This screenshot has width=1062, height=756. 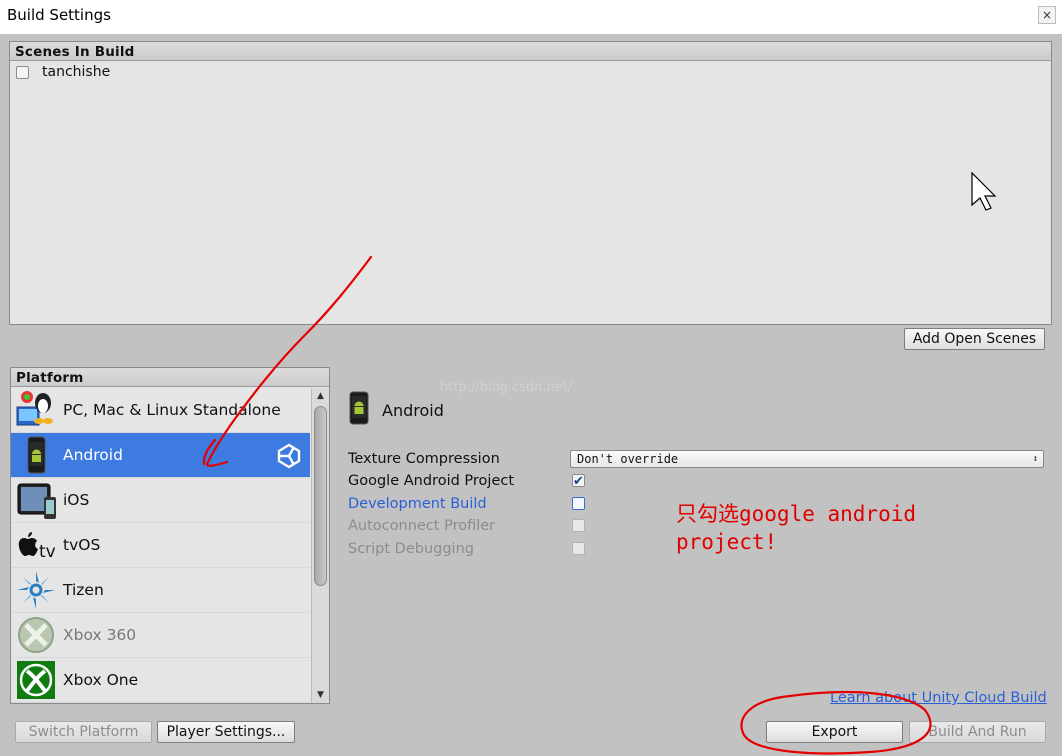 What do you see at coordinates (530, 51) in the screenshot?
I see `scenes-header: Scenes In Build` at bounding box center [530, 51].